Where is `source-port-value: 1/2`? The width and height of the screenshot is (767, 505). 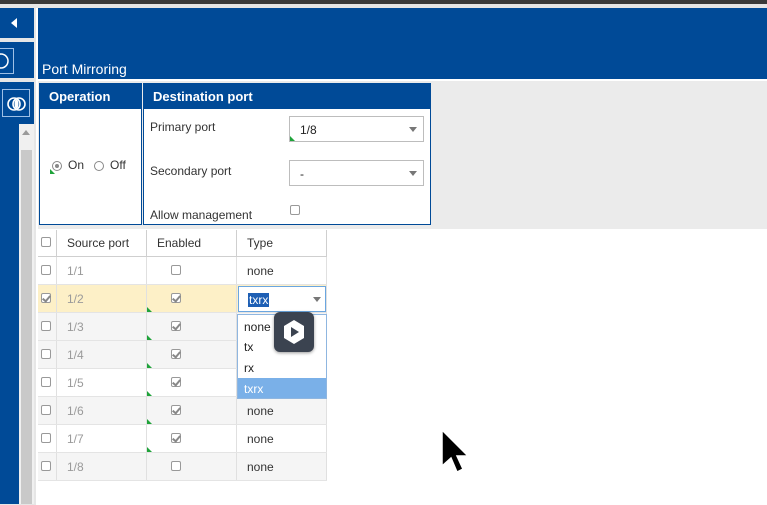 source-port-value: 1/2 is located at coordinates (75, 299).